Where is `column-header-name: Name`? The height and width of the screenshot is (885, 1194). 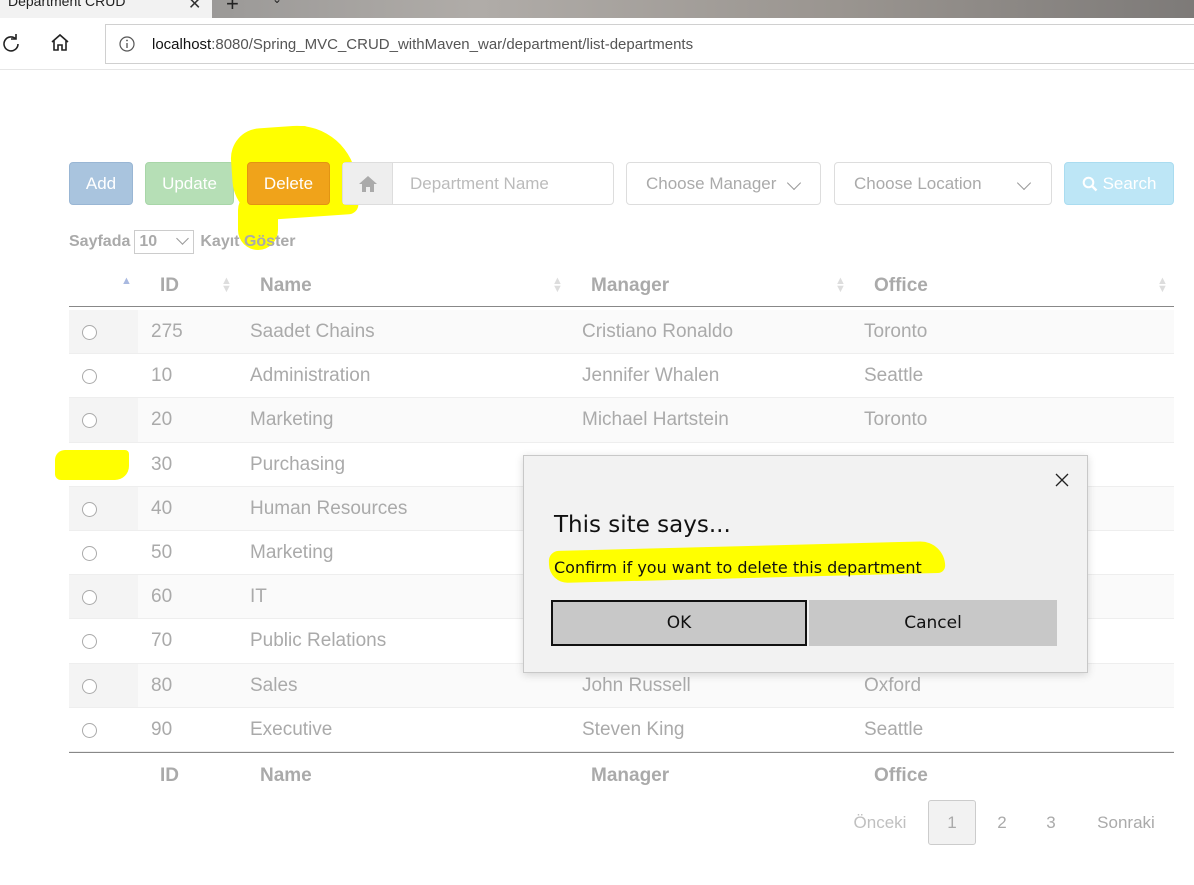
column-header-name: Name is located at coordinates (286, 286).